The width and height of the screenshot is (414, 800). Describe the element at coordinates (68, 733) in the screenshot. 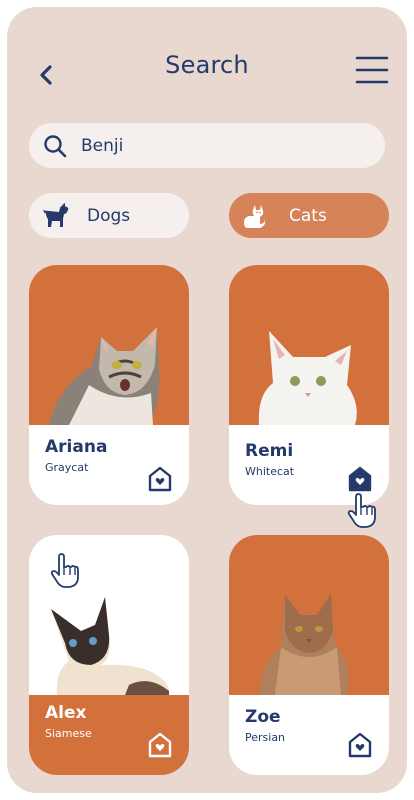

I see `pet-breed: Siamese` at that location.